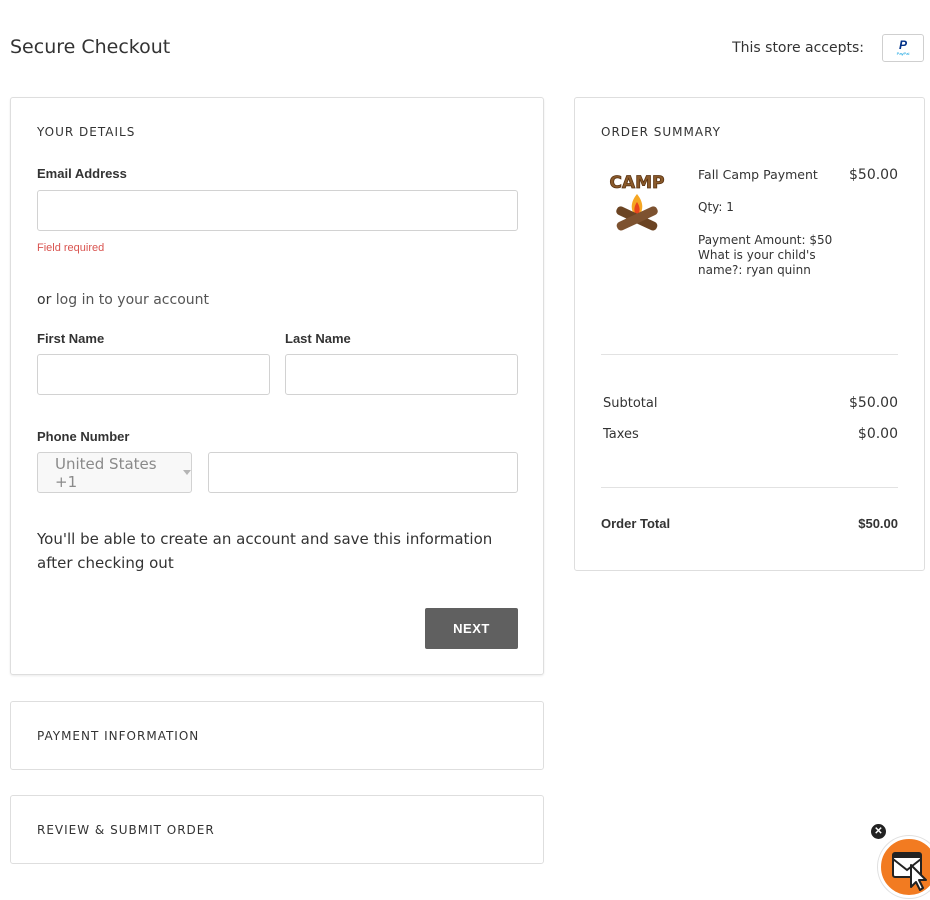  What do you see at coordinates (82, 173) in the screenshot?
I see `email-label: Email Address` at bounding box center [82, 173].